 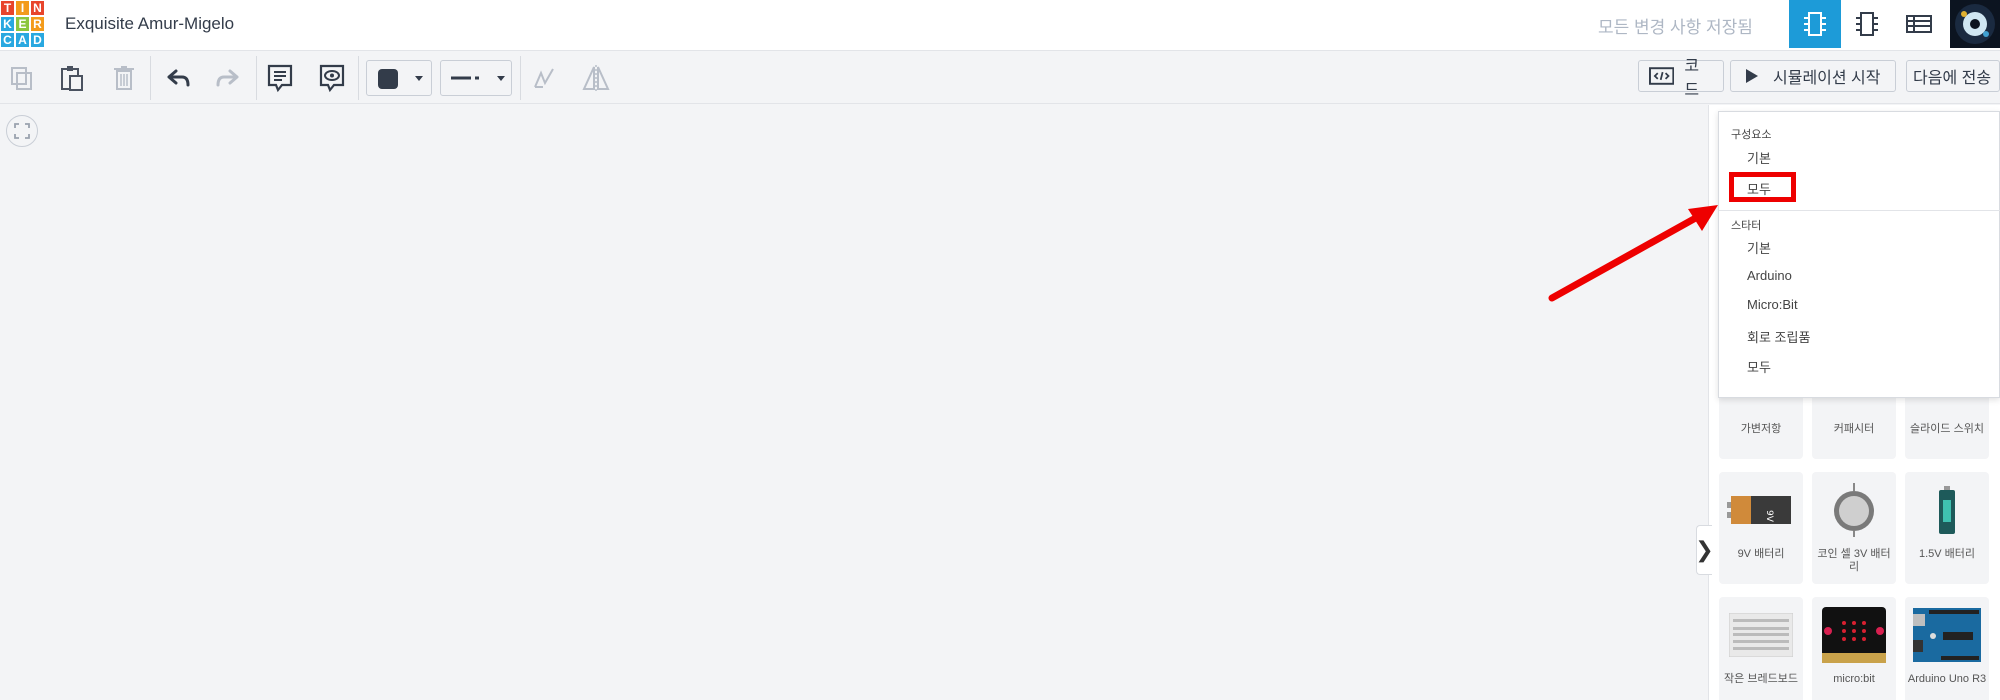 I want to click on arduino-icon, so click(x=1947, y=635).